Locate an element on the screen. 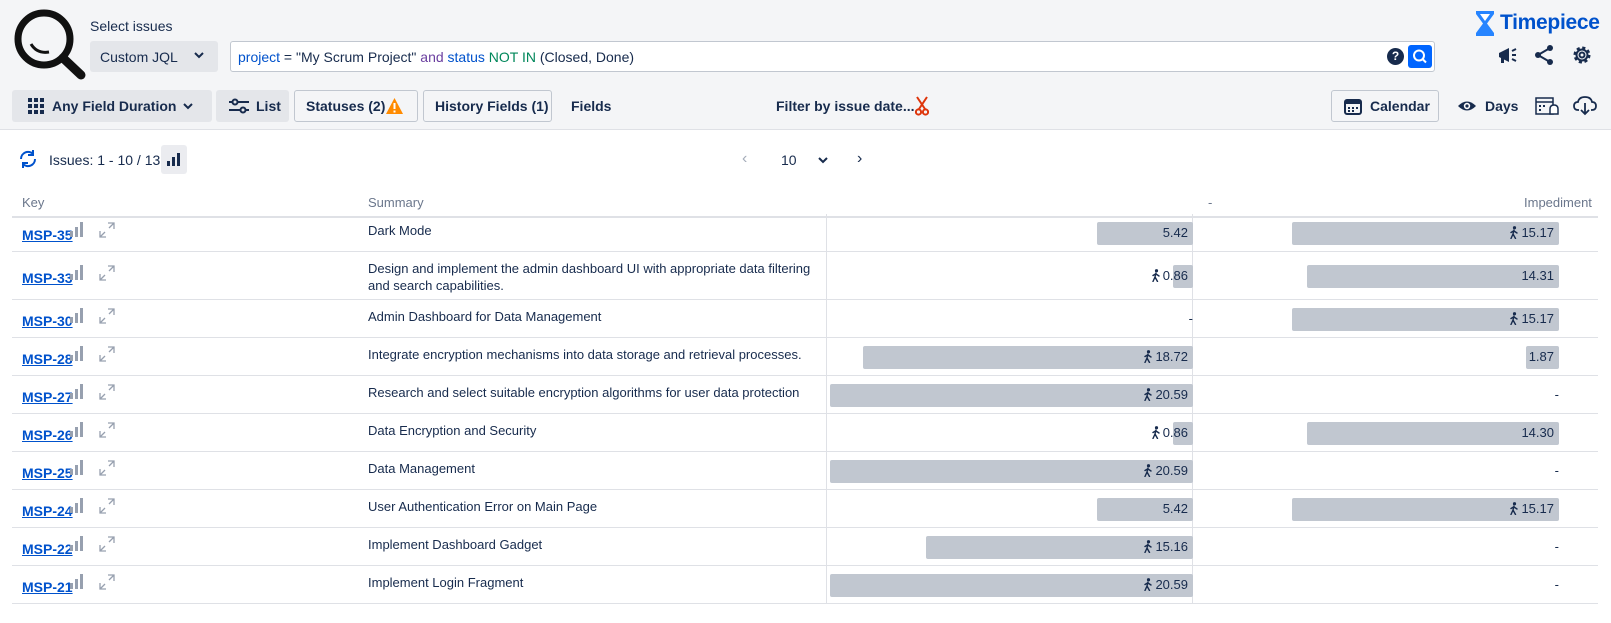 Image resolution: width=1611 pixels, height=623 pixels. eye-icon is located at coordinates (1467, 106).